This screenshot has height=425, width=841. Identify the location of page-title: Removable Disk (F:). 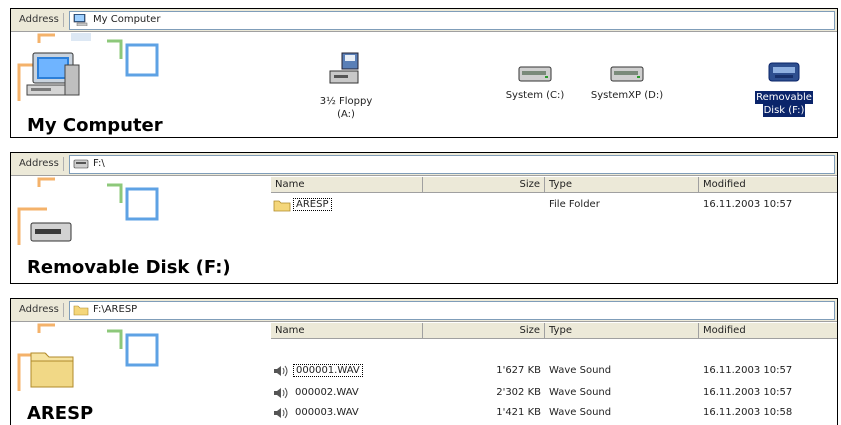
(129, 267).